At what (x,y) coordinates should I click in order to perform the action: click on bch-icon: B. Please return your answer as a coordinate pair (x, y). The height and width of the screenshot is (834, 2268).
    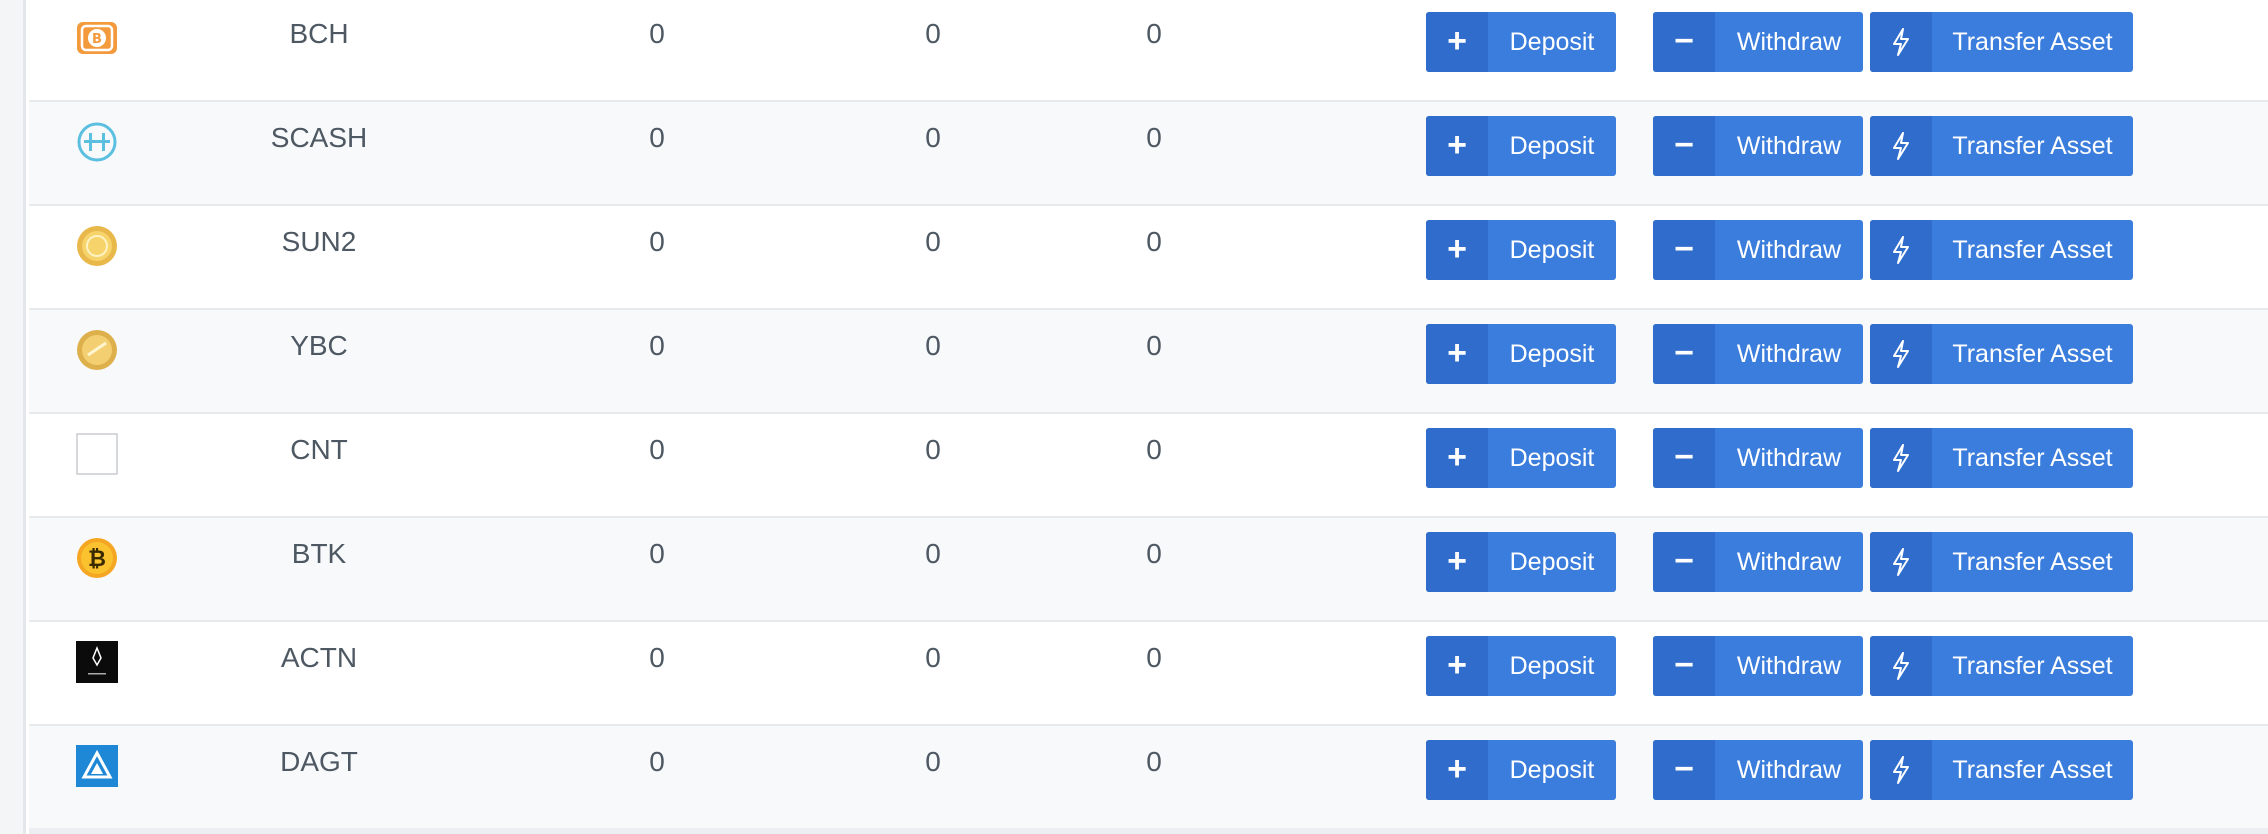
    Looking at the image, I should click on (97, 38).